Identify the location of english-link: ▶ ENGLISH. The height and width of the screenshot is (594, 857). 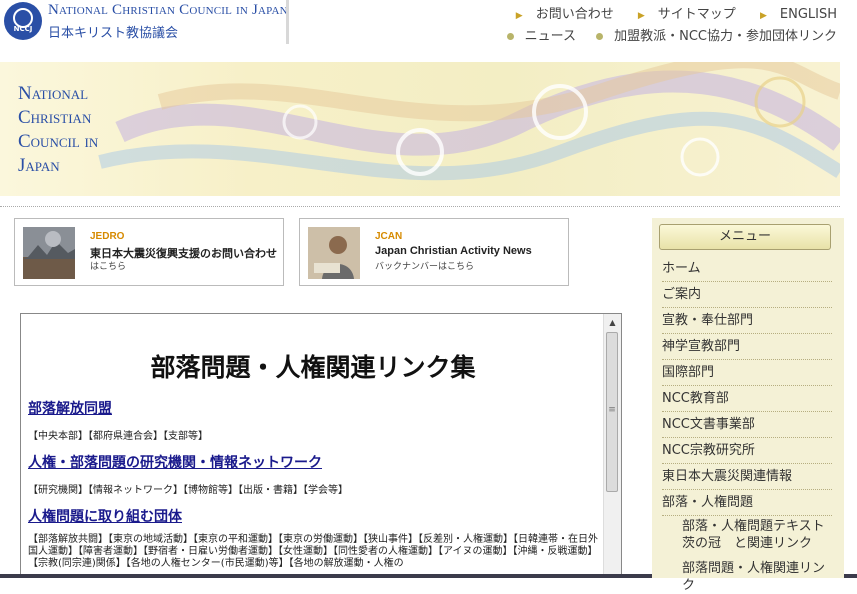
(793, 14).